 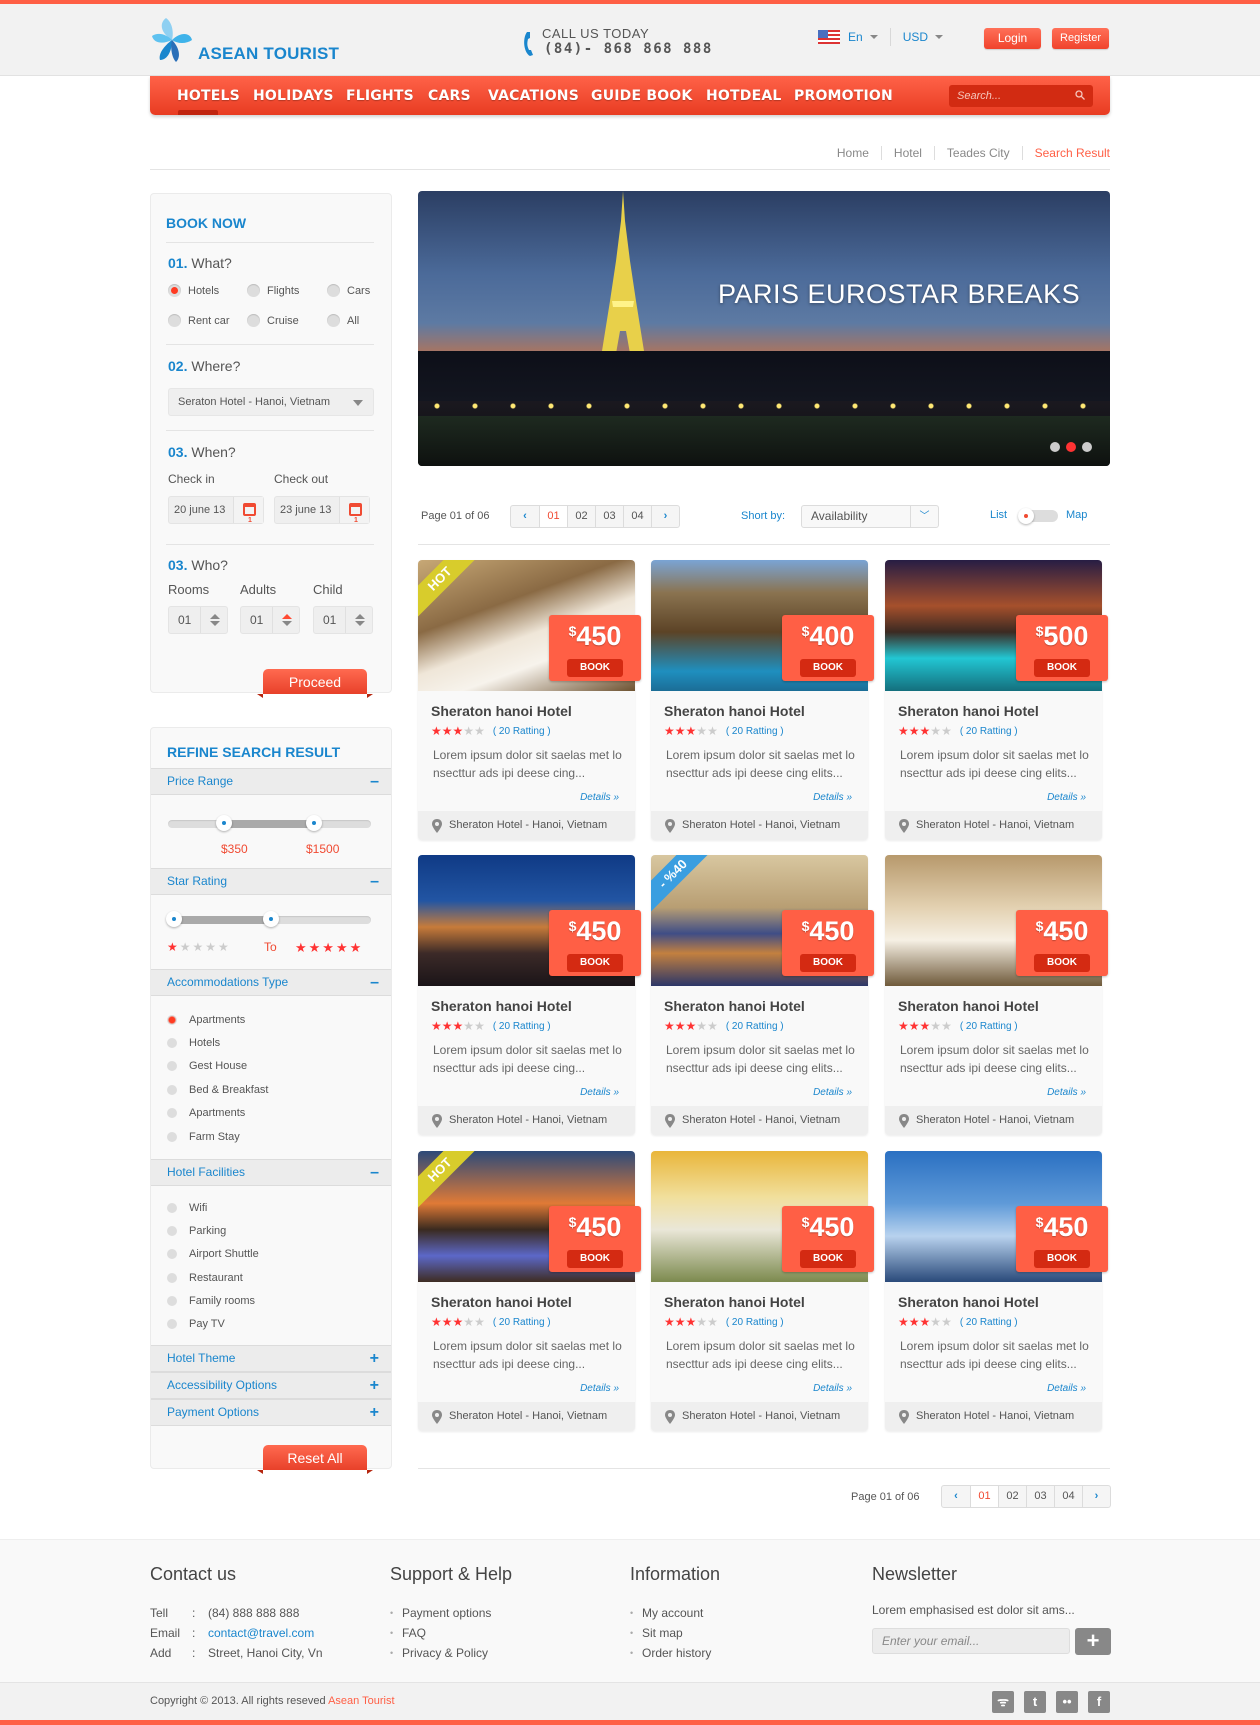 What do you see at coordinates (853, 153) in the screenshot?
I see `breadcrumb-home: Home` at bounding box center [853, 153].